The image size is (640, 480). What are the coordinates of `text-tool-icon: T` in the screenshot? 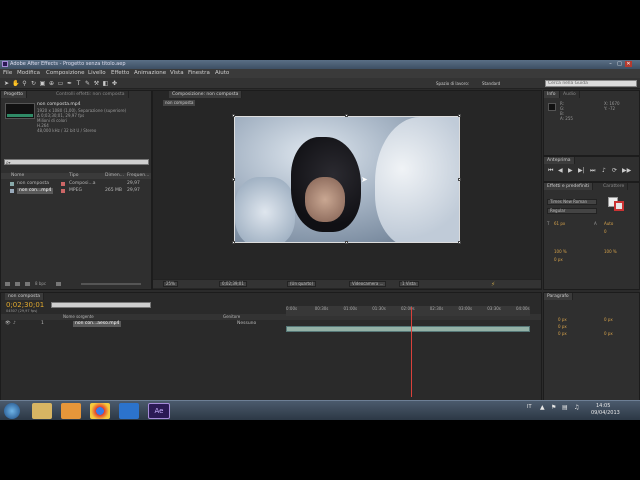 It's located at (78, 83).